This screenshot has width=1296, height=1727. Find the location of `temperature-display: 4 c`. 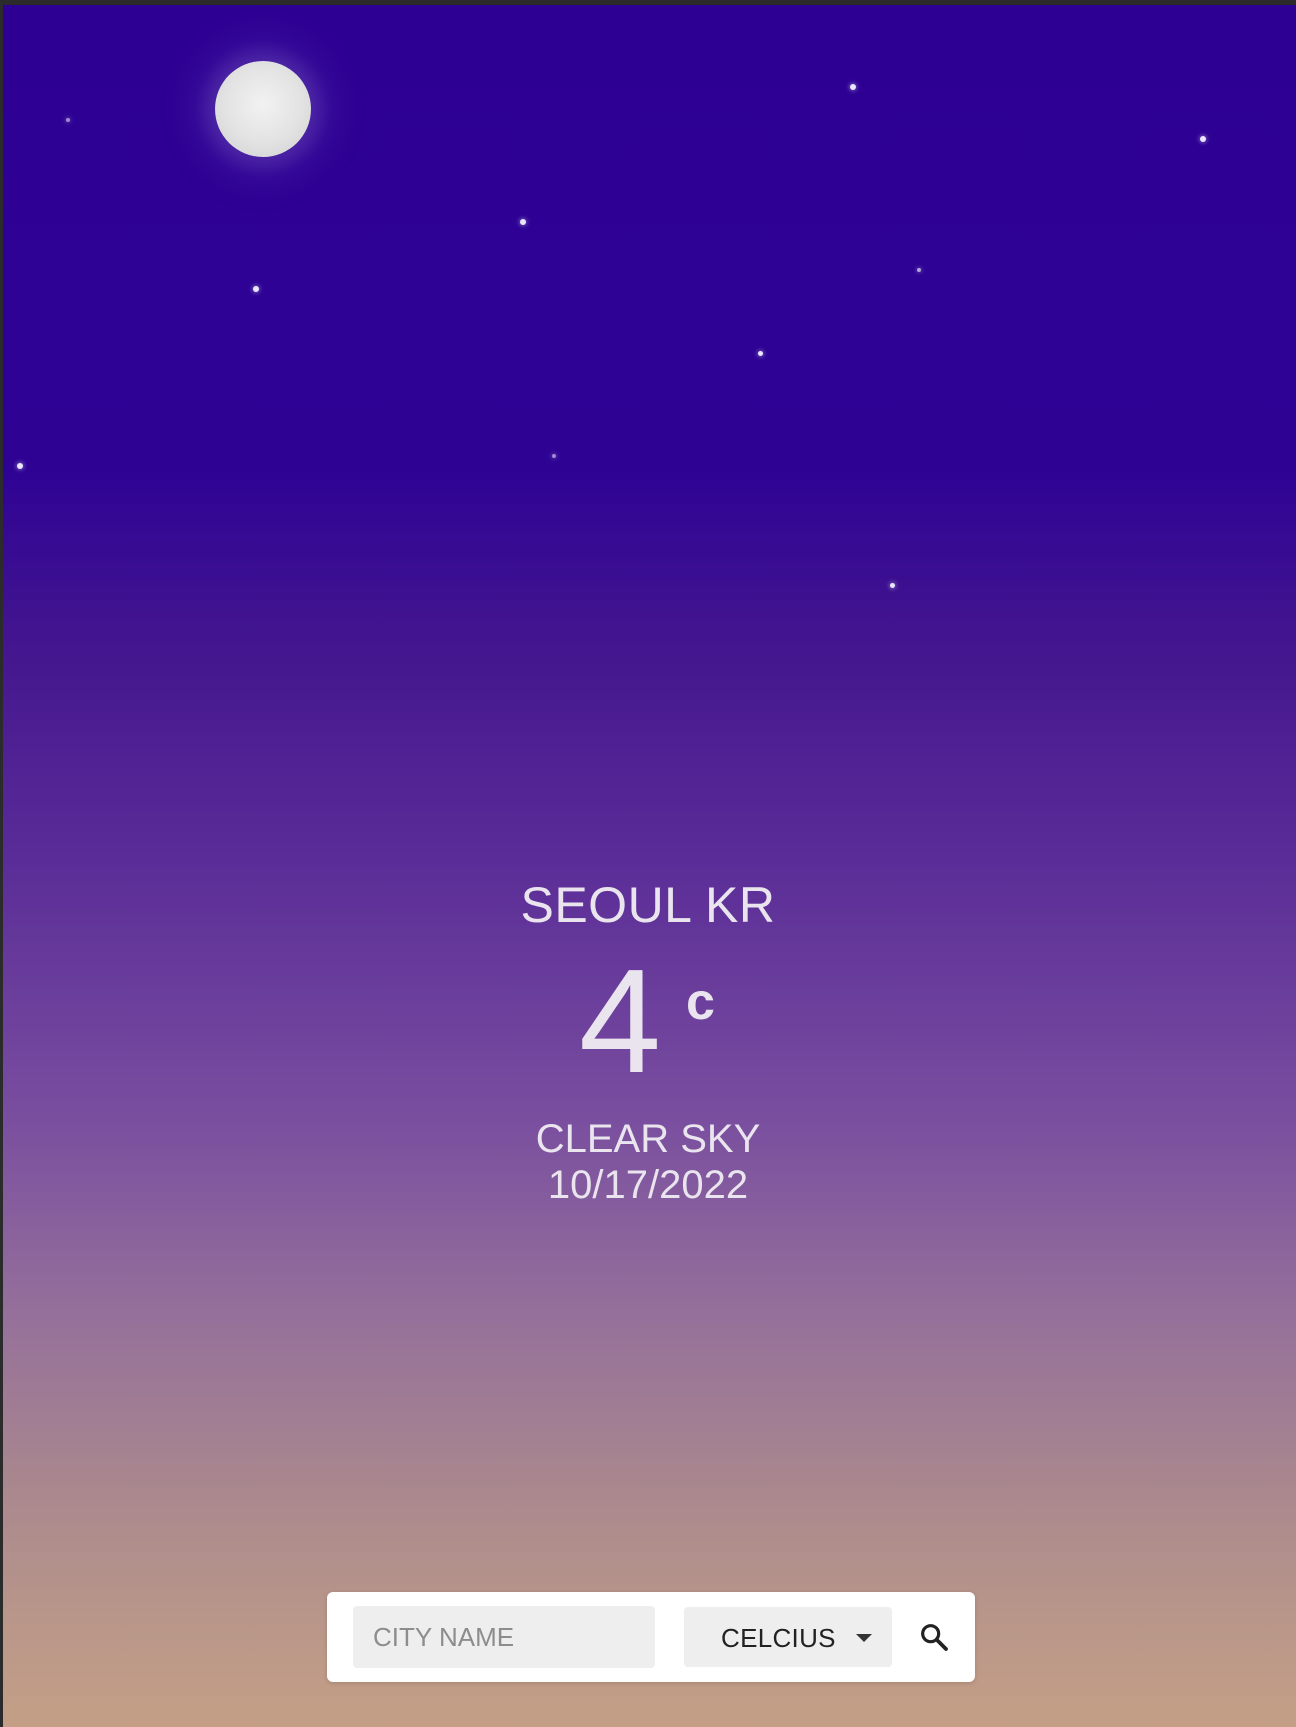

temperature-display: 4 c is located at coordinates (648, 1021).